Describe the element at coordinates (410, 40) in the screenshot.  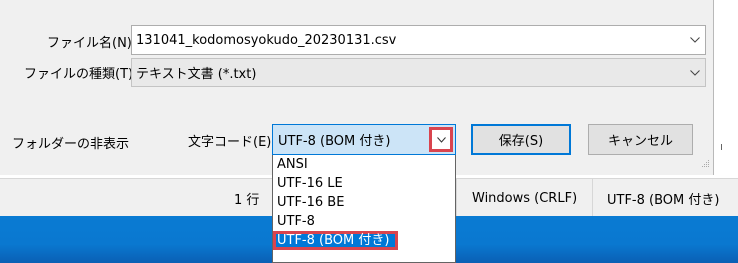
I see `filename-value: 131041_kodomosyokudo_20230131.csv` at that location.